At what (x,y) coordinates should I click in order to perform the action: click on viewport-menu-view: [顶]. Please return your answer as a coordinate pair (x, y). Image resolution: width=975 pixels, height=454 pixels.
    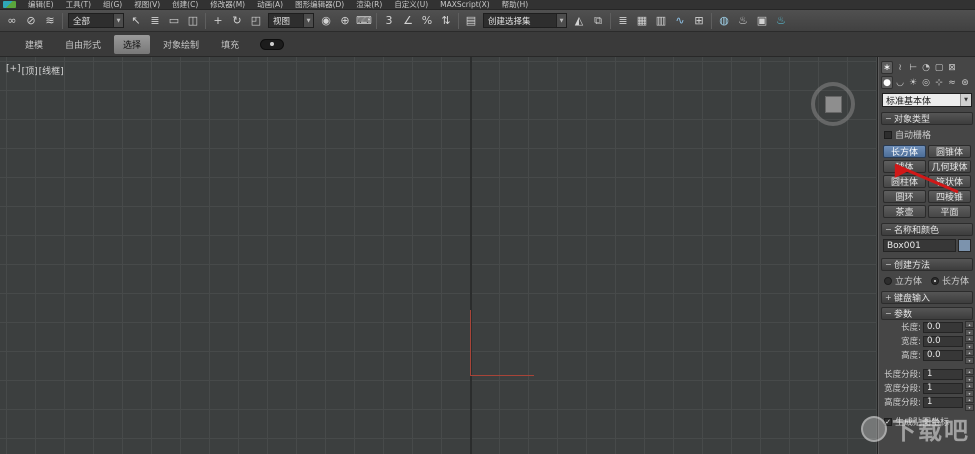
    Looking at the image, I should click on (30, 70).